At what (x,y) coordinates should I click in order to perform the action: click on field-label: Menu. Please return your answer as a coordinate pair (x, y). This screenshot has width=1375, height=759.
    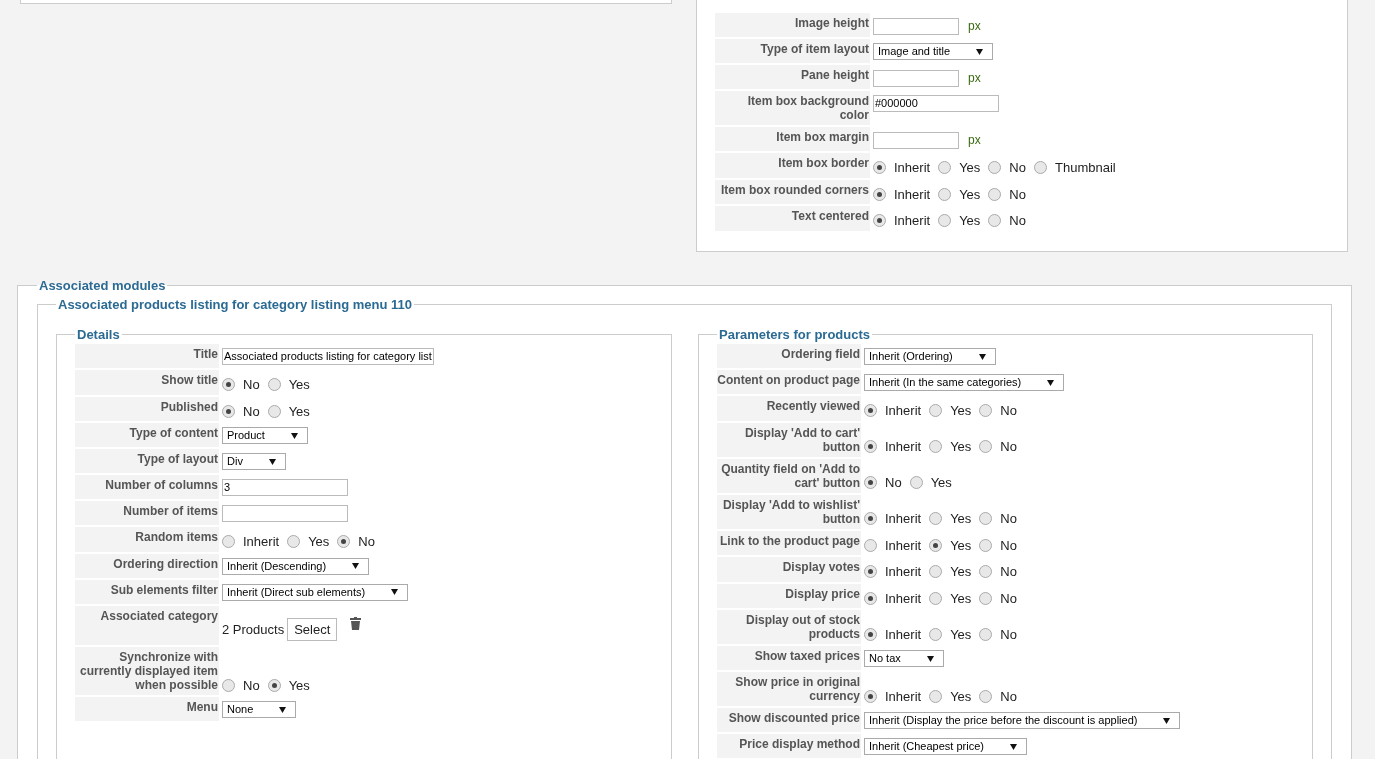
    Looking at the image, I should click on (202, 707).